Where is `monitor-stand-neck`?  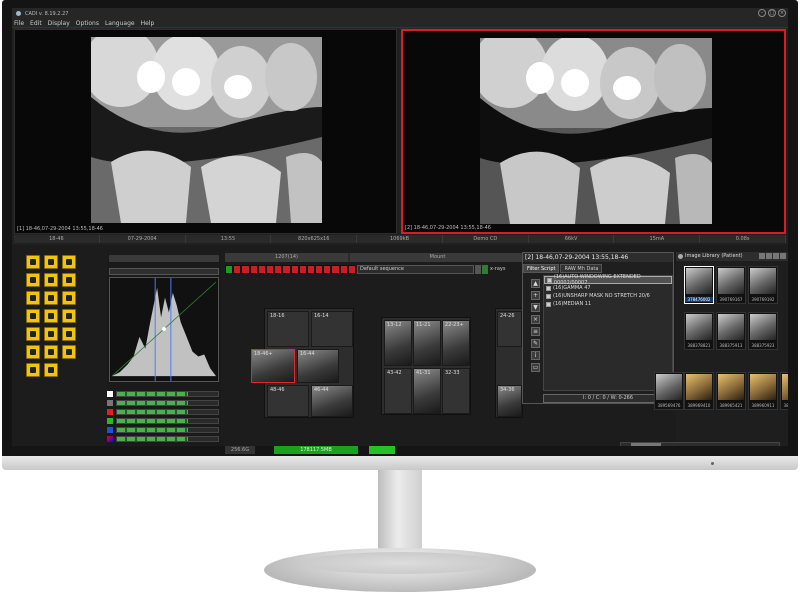 monitor-stand-neck is located at coordinates (400, 513).